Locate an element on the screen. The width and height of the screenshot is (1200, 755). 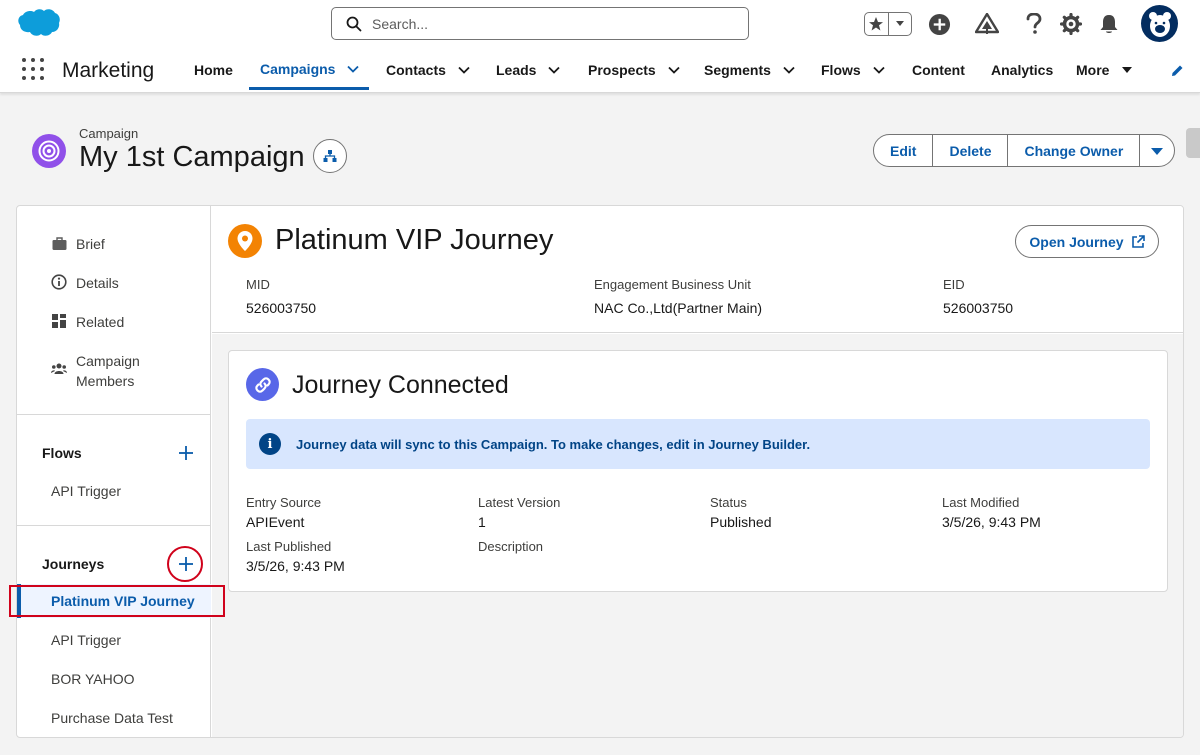
nav-analytics: Analytics is located at coordinates (1022, 69).